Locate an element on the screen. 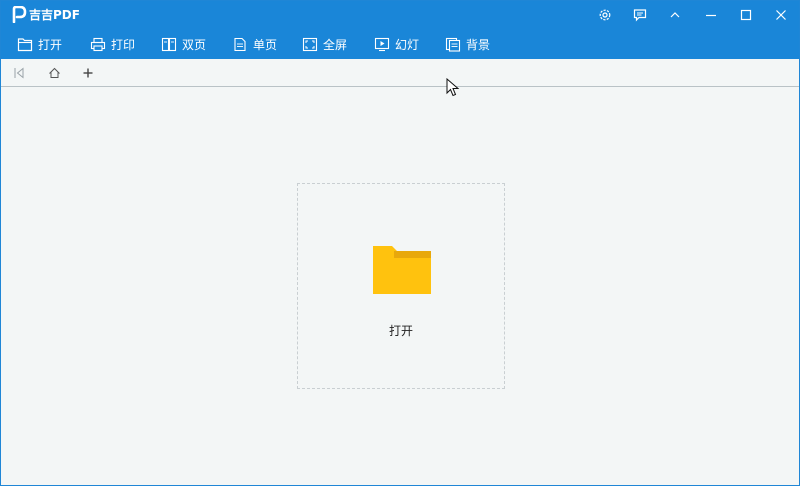  print-button: 打印 is located at coordinates (112, 44).